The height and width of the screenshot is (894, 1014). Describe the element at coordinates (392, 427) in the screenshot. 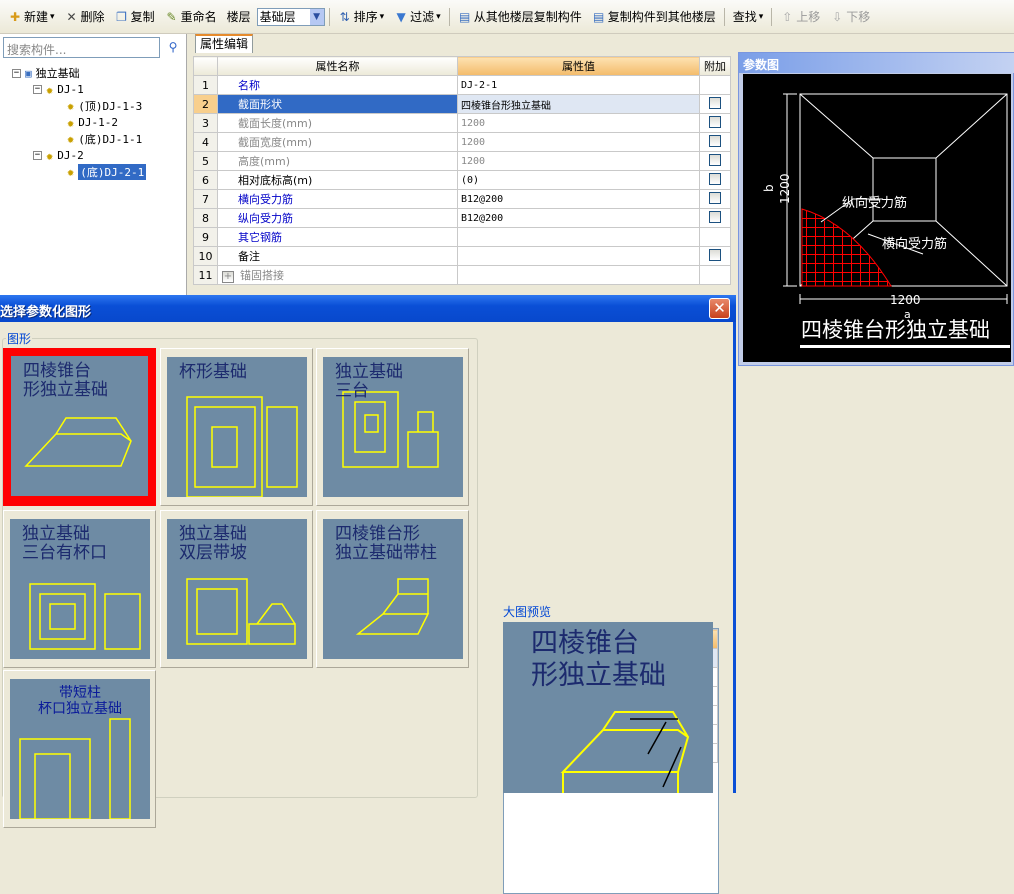

I see `shape-option: 独立基础 三台` at that location.